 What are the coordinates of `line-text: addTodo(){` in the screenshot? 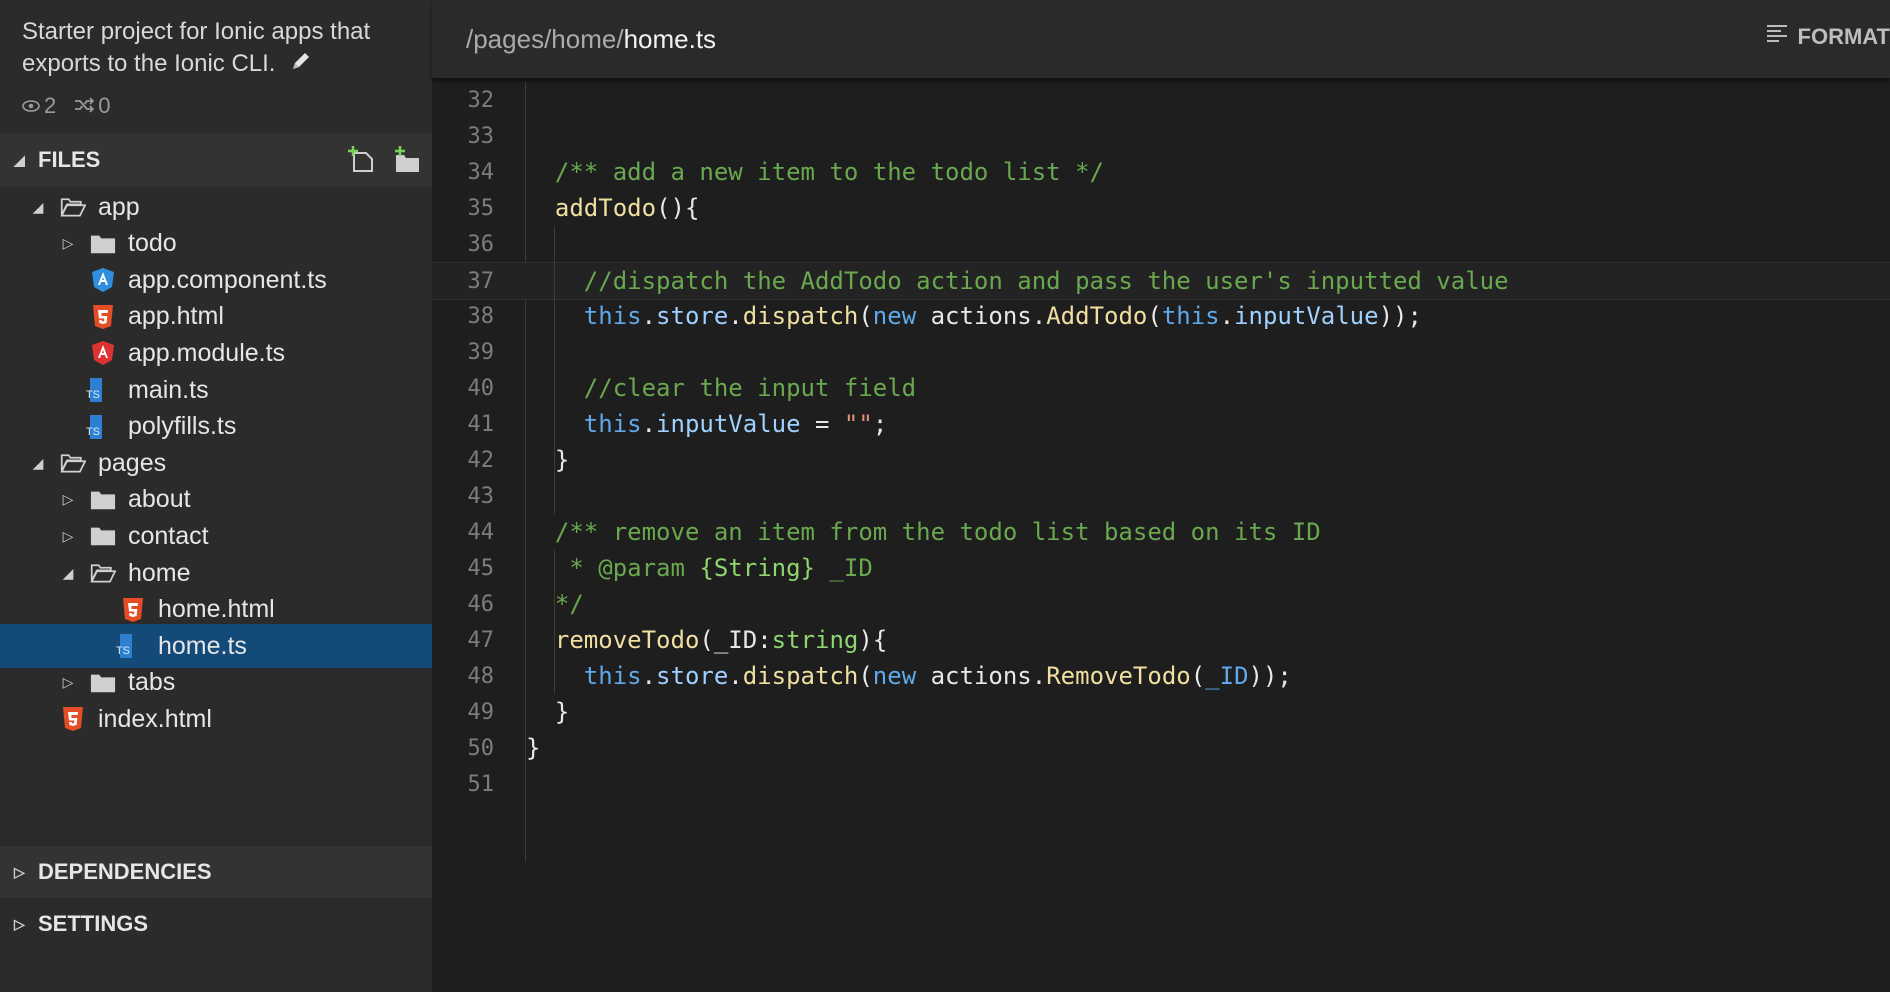 It's located at (627, 208).